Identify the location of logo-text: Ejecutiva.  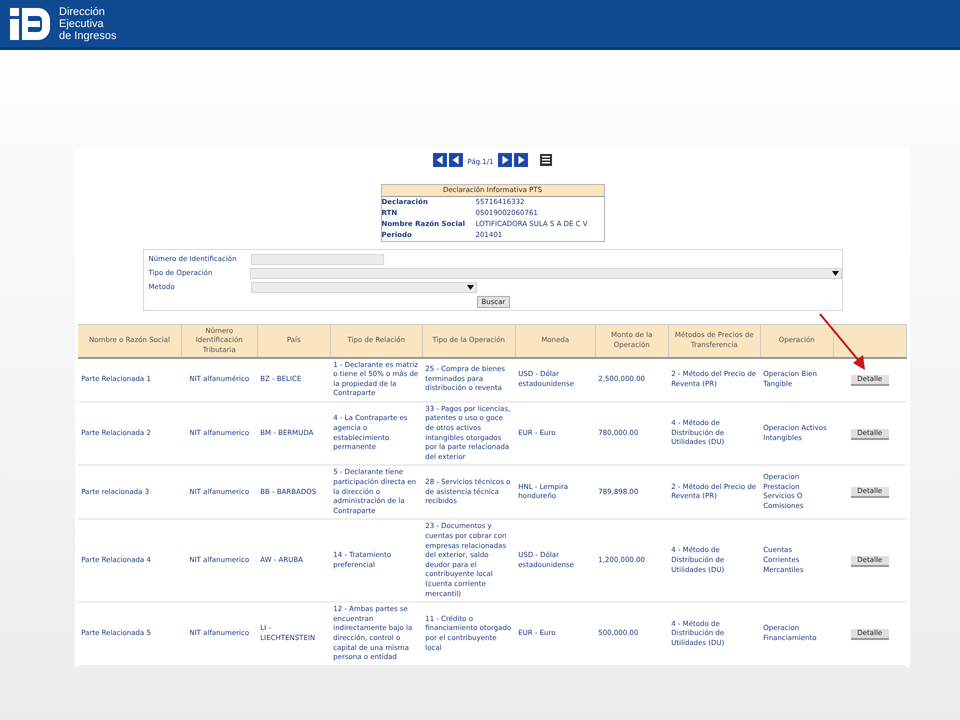
(82, 24).